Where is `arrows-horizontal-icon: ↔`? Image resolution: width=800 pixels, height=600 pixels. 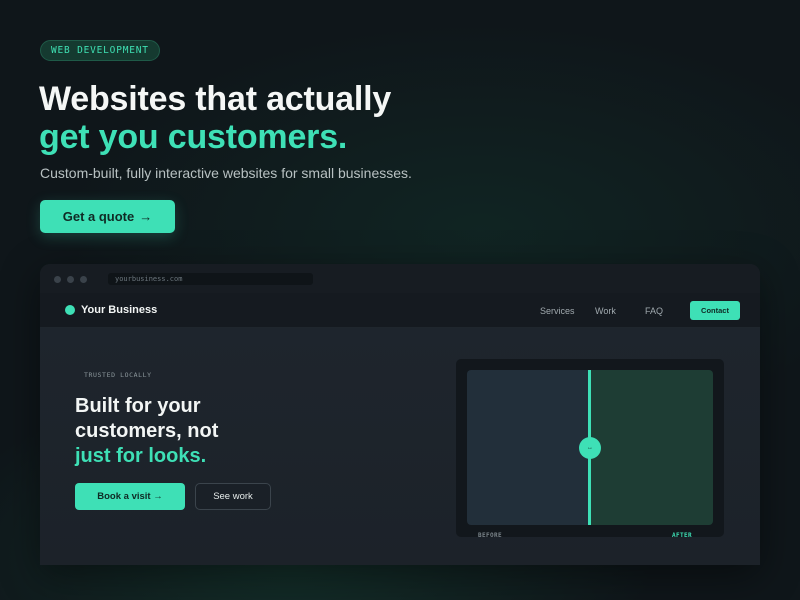 arrows-horizontal-icon: ↔ is located at coordinates (590, 448).